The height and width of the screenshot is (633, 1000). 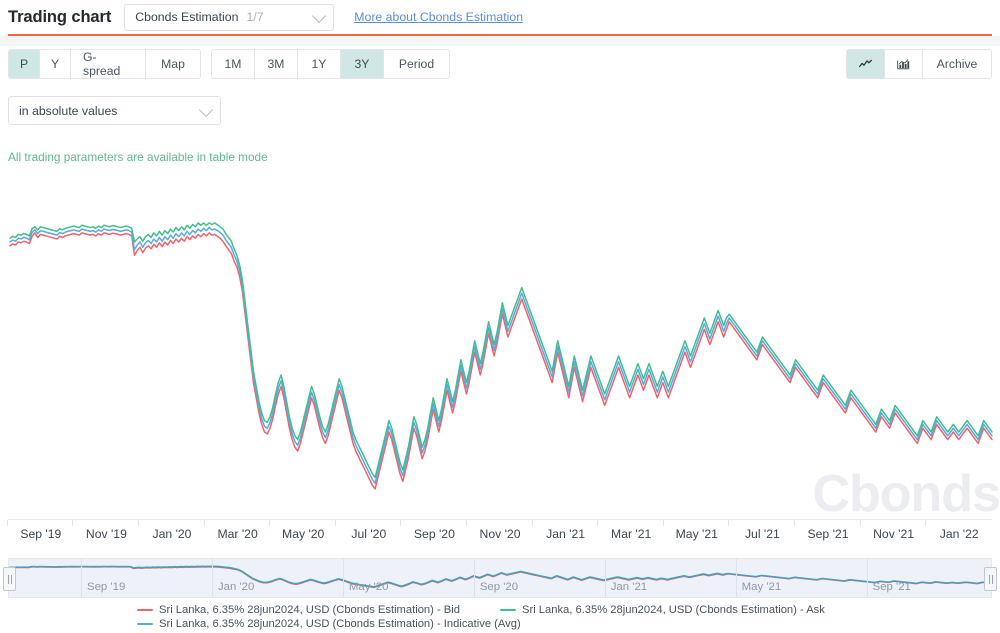 I want to click on metric-button-y: Y, so click(x=54, y=64).